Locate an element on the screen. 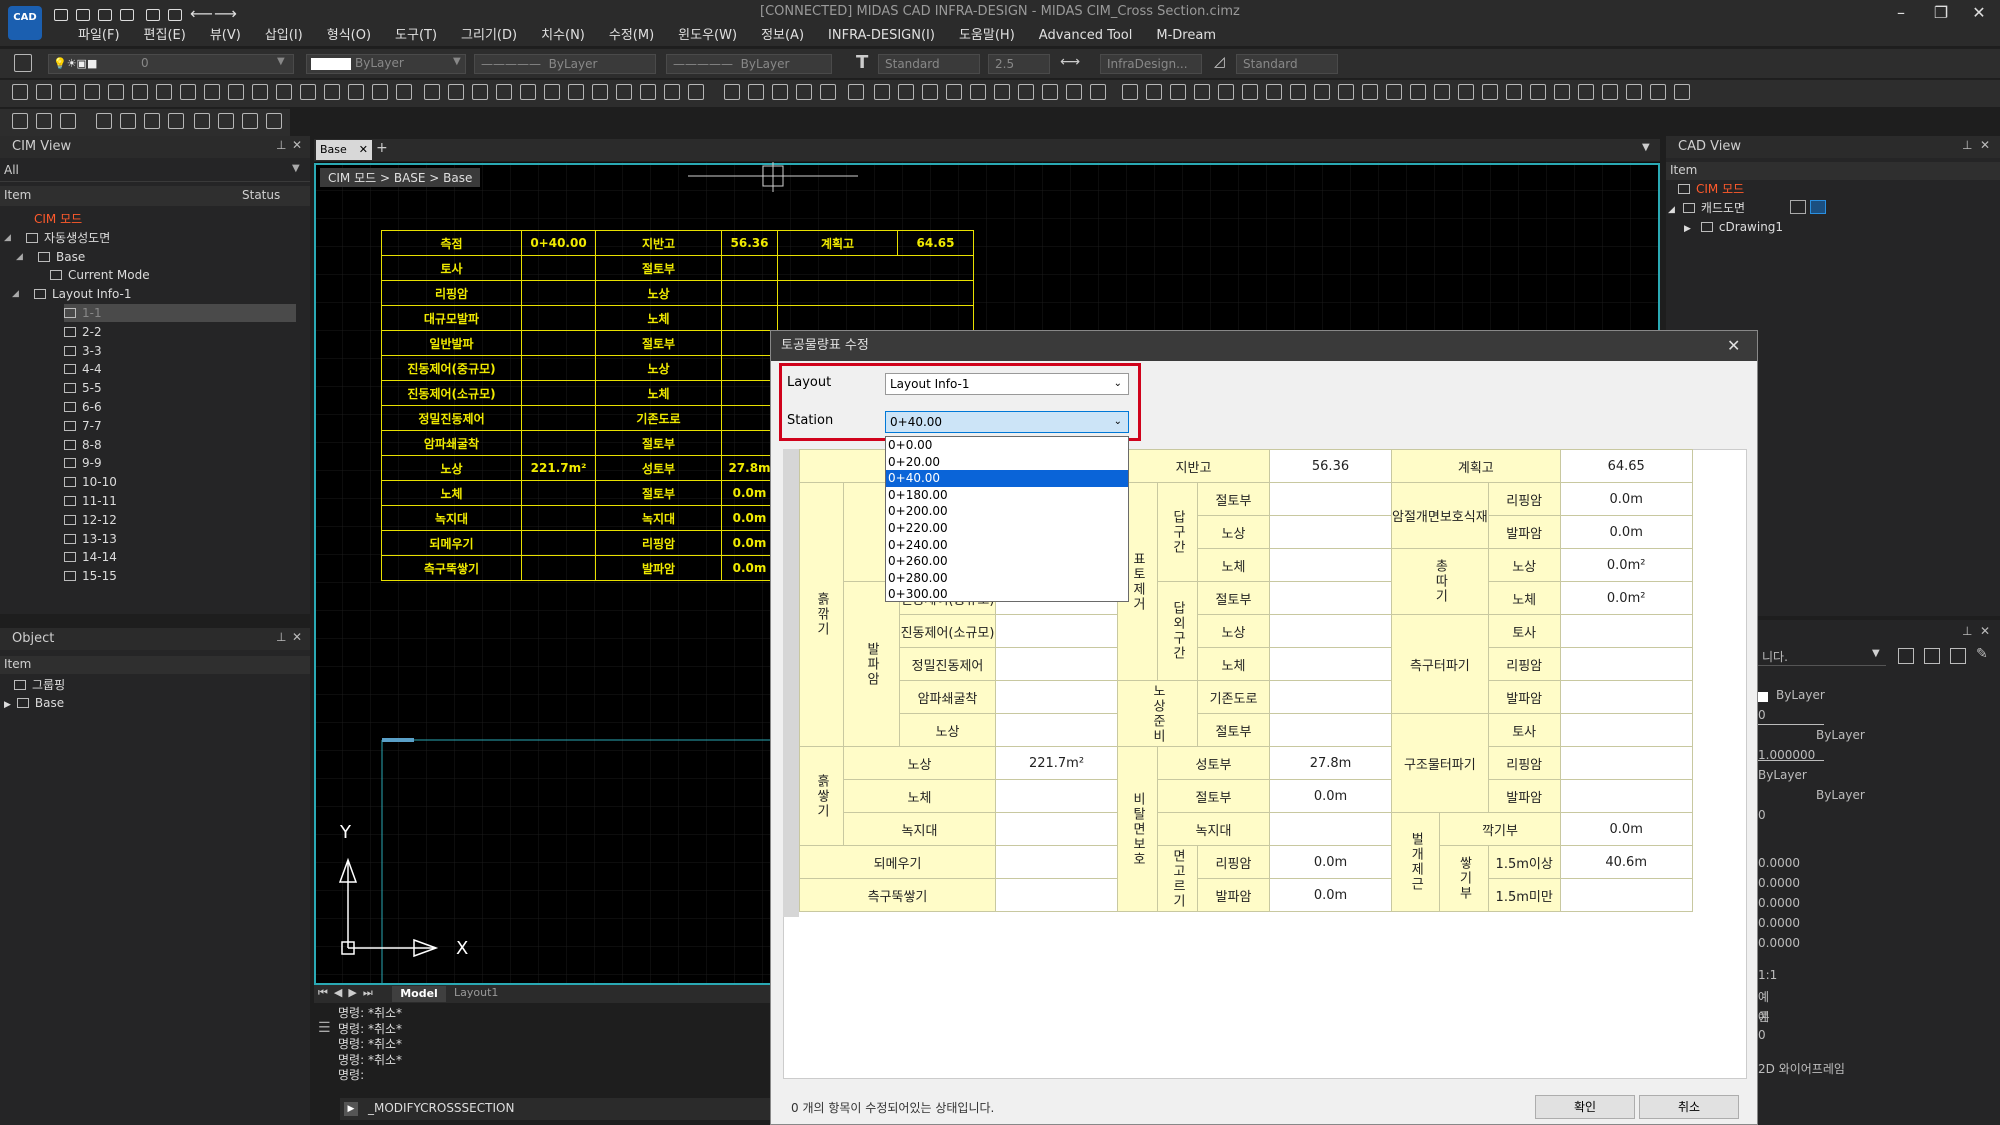 This screenshot has height=1125, width=2000. property-value: 2D 와이어프레임 is located at coordinates (1801, 1068).